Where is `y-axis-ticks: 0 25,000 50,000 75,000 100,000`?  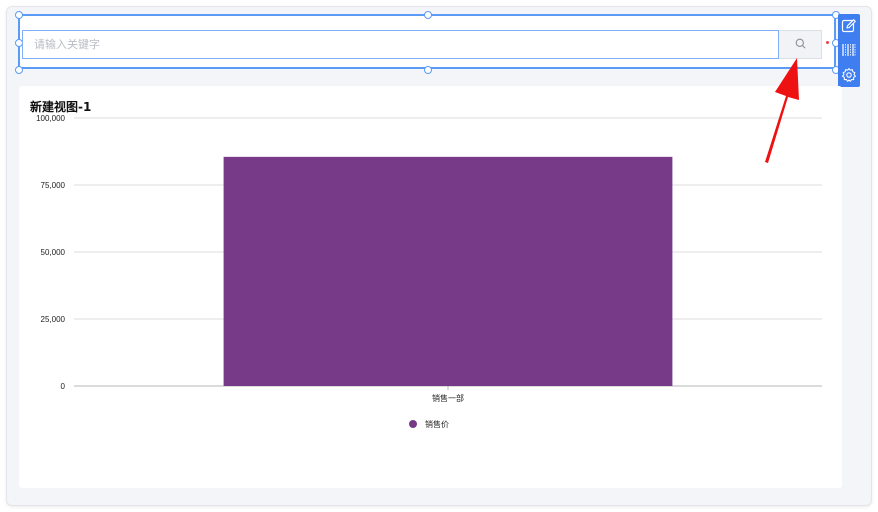
y-axis-ticks: 0 25,000 50,000 75,000 100,000 is located at coordinates (50, 252).